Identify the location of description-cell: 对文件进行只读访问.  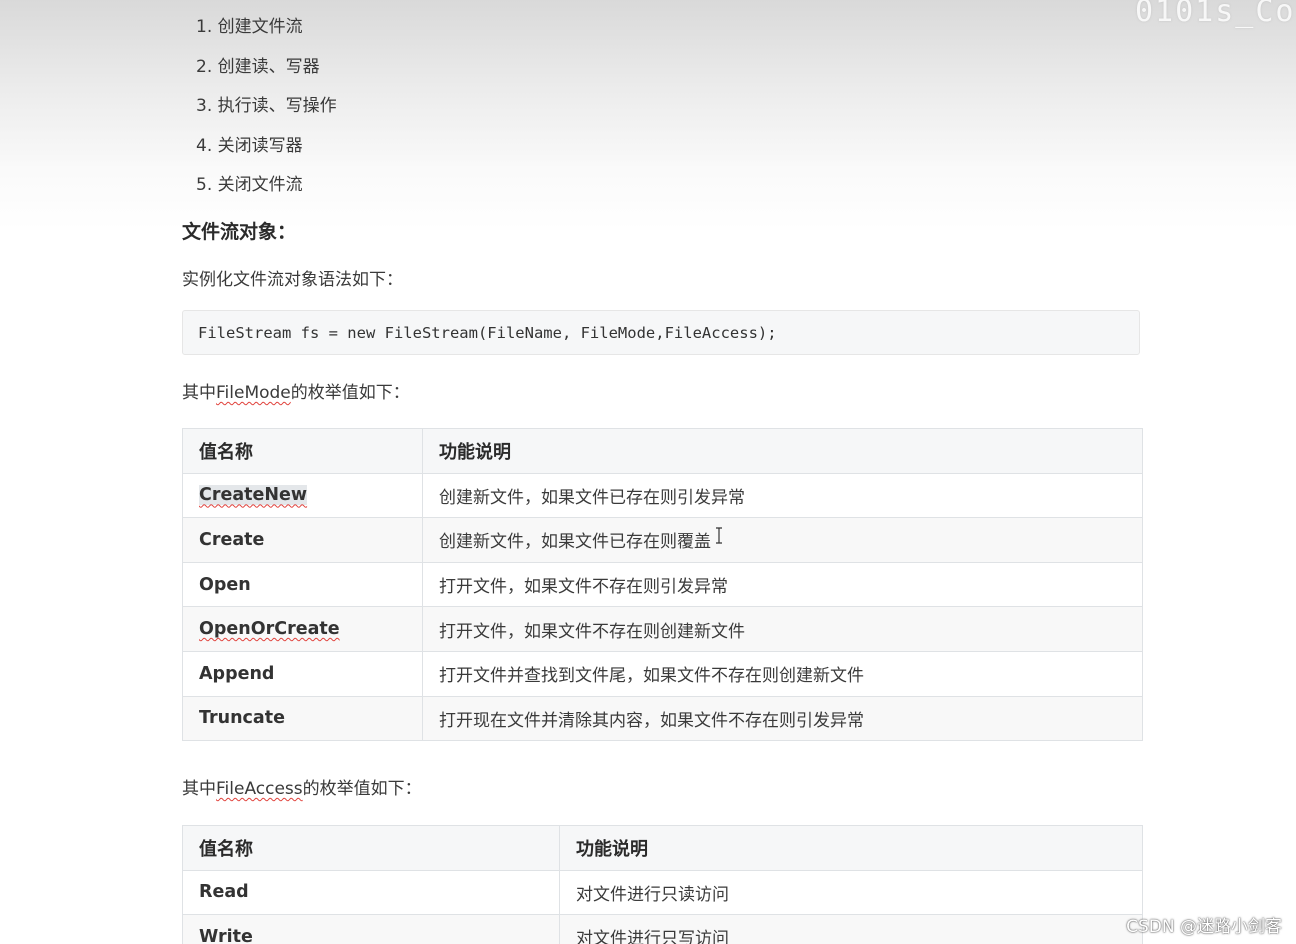
(851, 892).